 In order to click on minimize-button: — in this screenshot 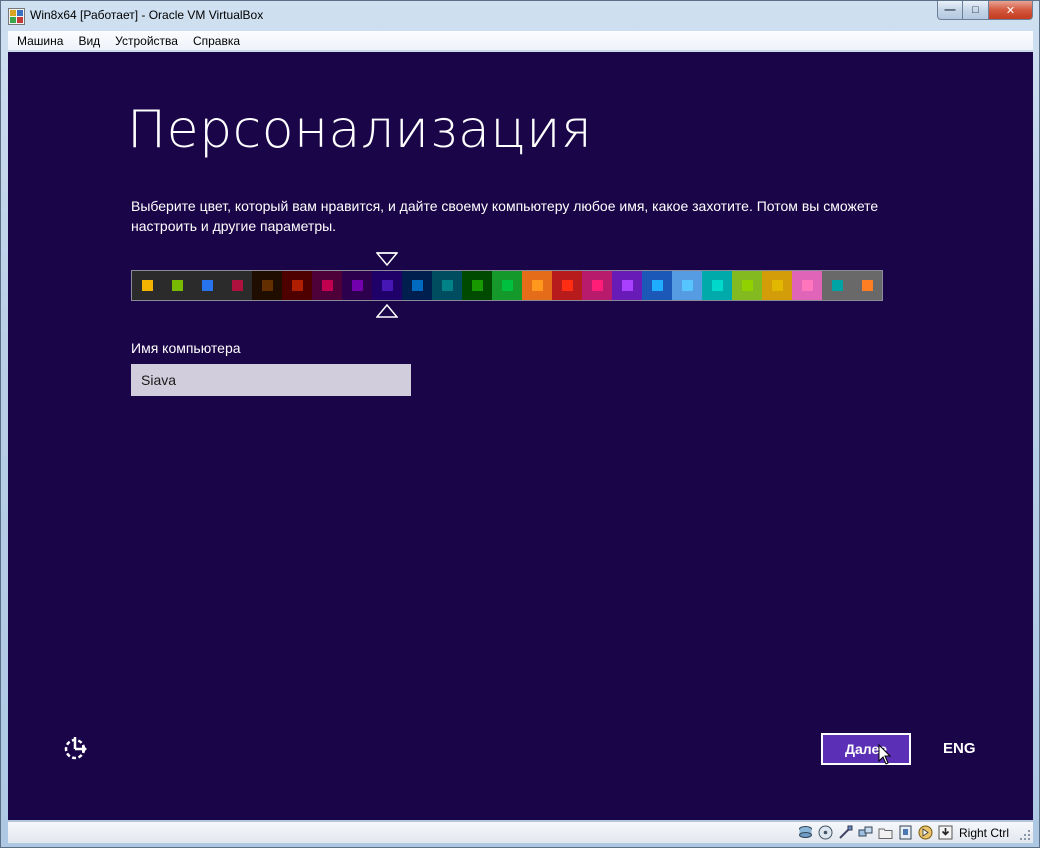, I will do `click(950, 10)`.